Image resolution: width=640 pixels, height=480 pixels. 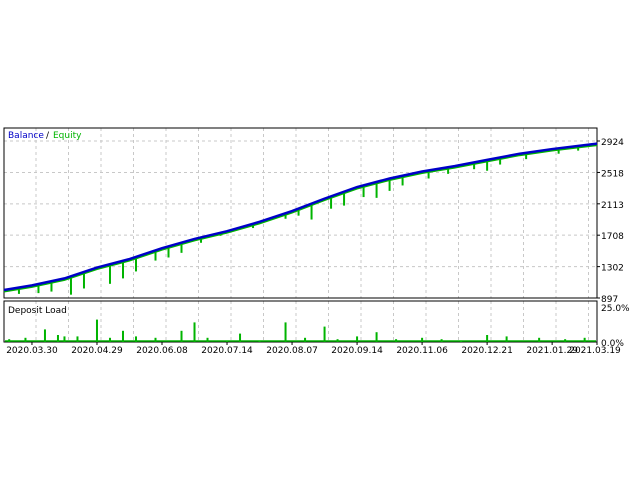 I want to click on legend-equity: Equity, so click(x=67, y=136).